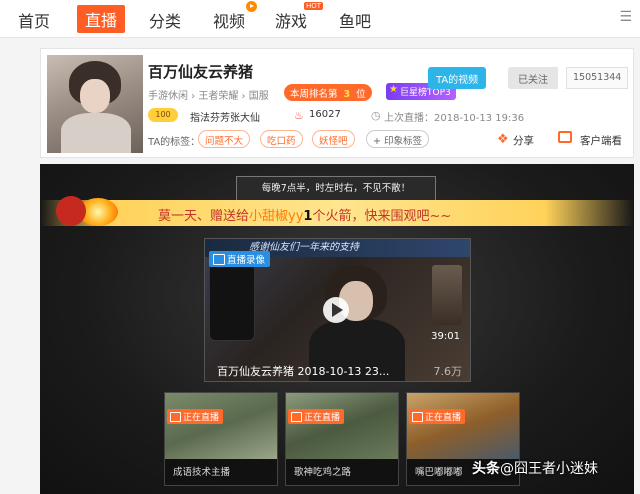 The image size is (640, 494). What do you see at coordinates (71, 211) in the screenshot?
I see `rocket-body` at bounding box center [71, 211].